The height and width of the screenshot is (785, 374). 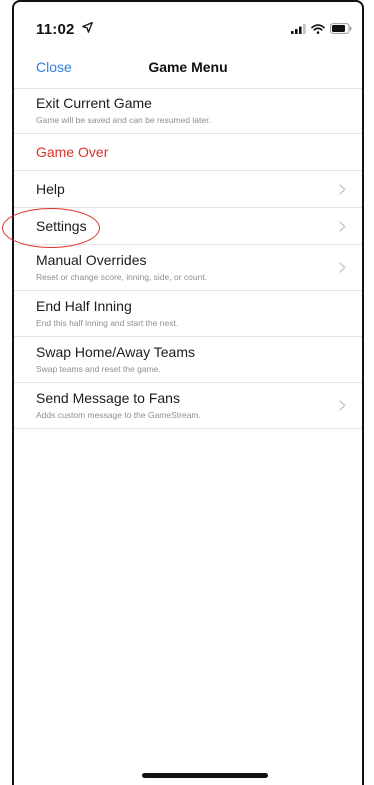 I want to click on wifi-icon, so click(x=318, y=28).